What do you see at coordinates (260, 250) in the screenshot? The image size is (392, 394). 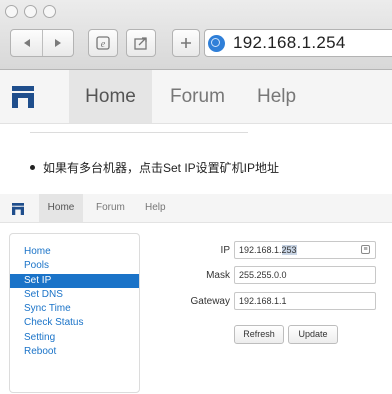 I see `ip-value-prefix: 192.168.1.` at bounding box center [260, 250].